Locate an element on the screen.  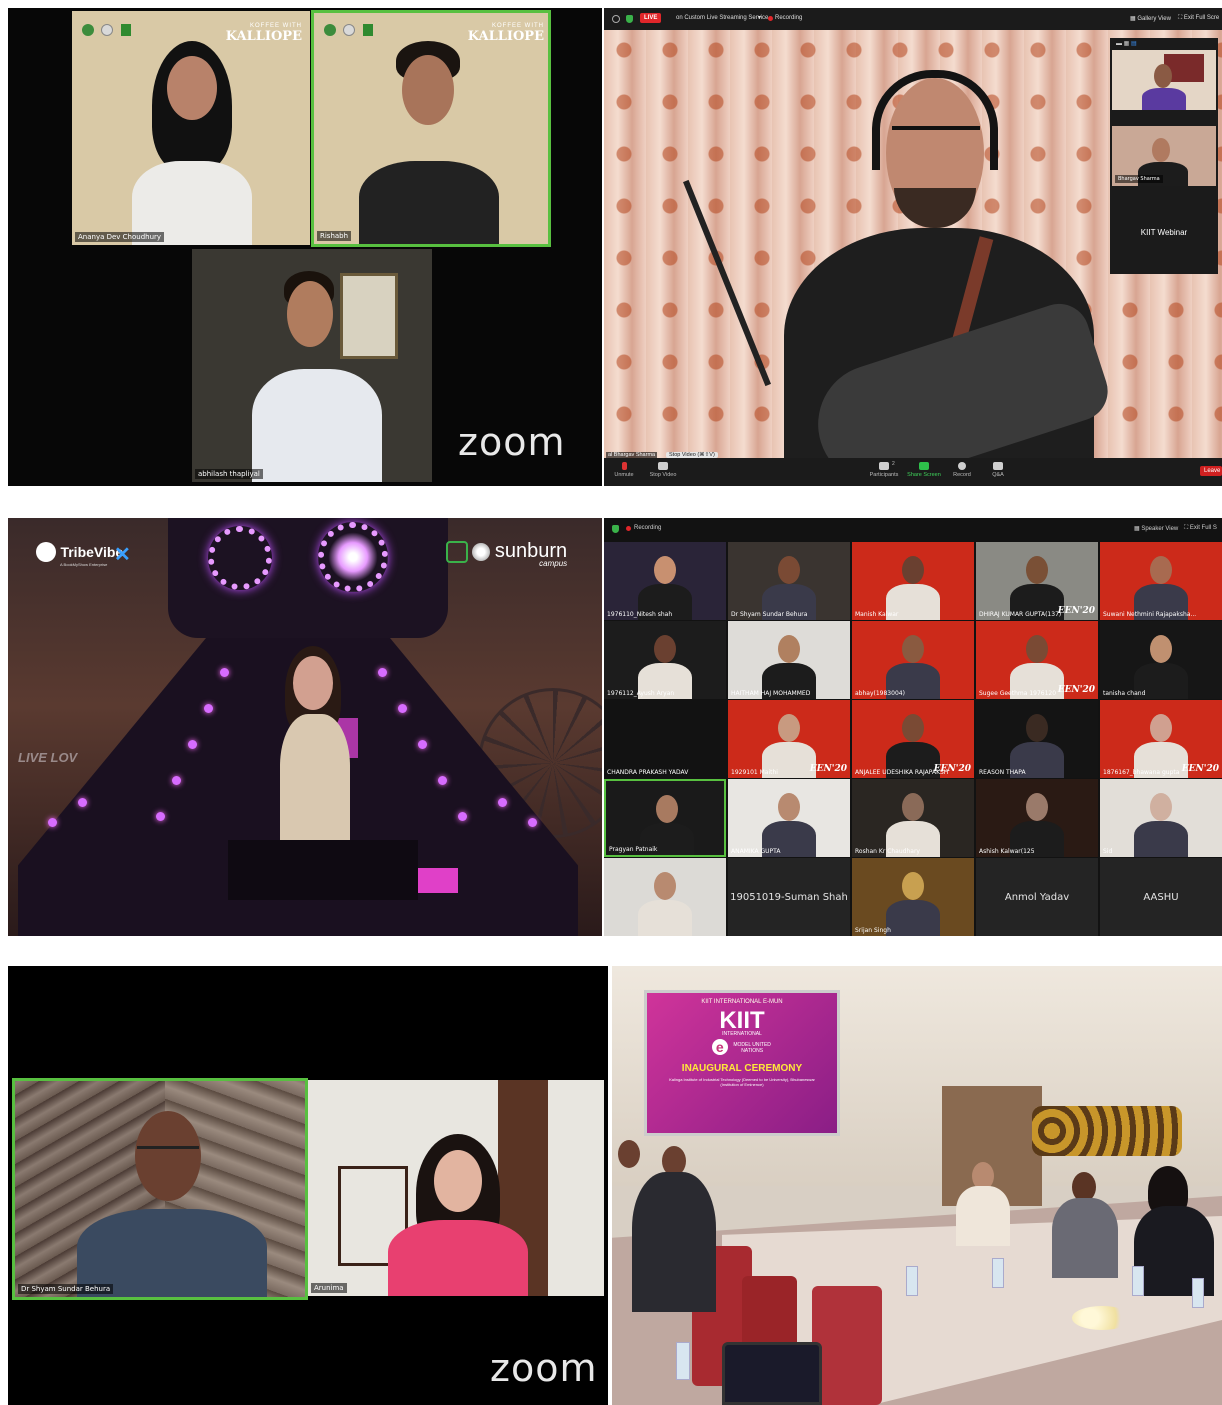
gallery-tile: Srijan Singh is located at coordinates (913, 897).